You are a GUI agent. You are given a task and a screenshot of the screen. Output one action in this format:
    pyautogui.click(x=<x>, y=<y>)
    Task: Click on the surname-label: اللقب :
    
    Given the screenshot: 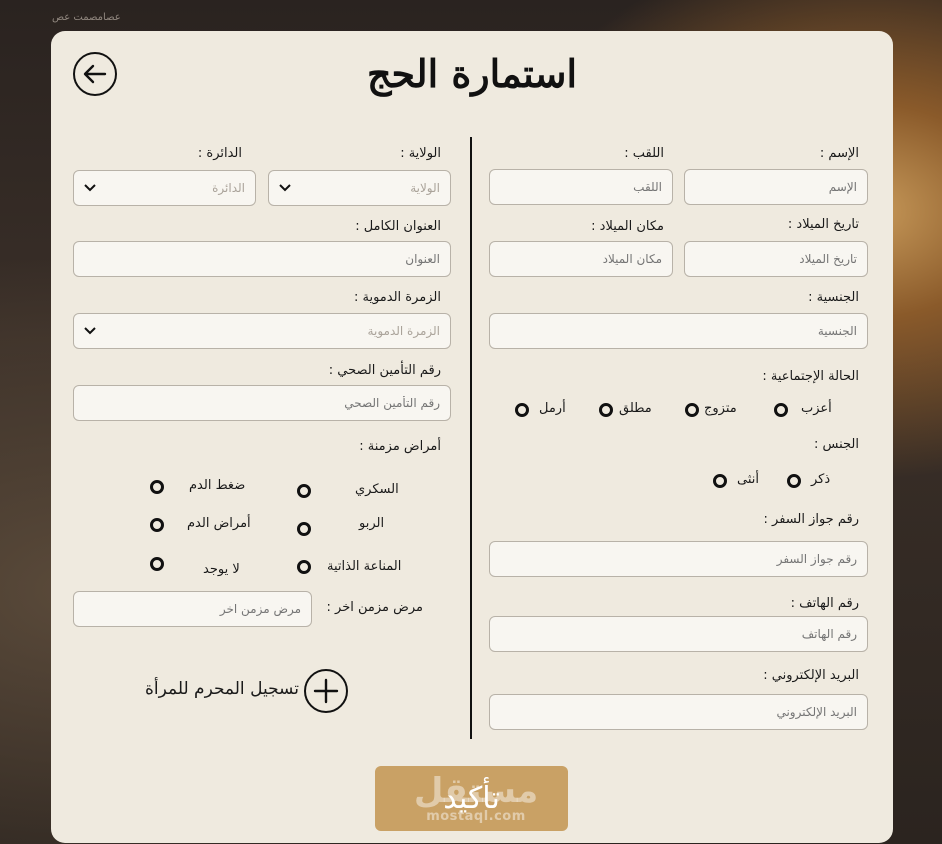 What is the action you would take?
    pyautogui.click(x=644, y=153)
    